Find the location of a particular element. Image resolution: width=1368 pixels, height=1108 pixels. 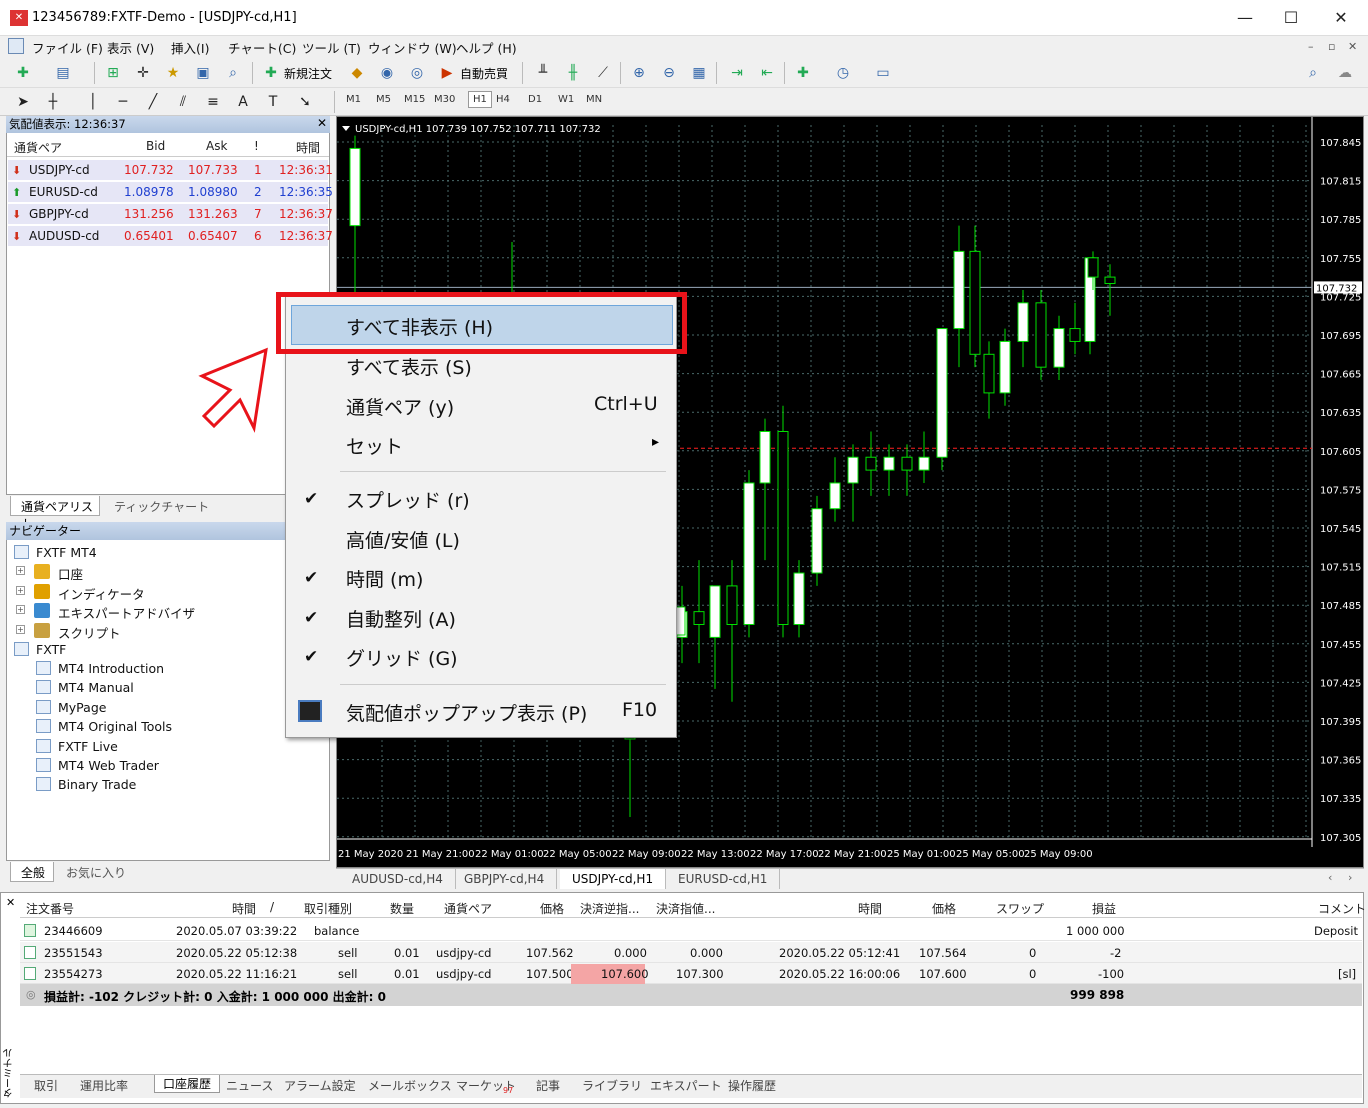

timeframe-m5: M5 is located at coordinates (383, 99).